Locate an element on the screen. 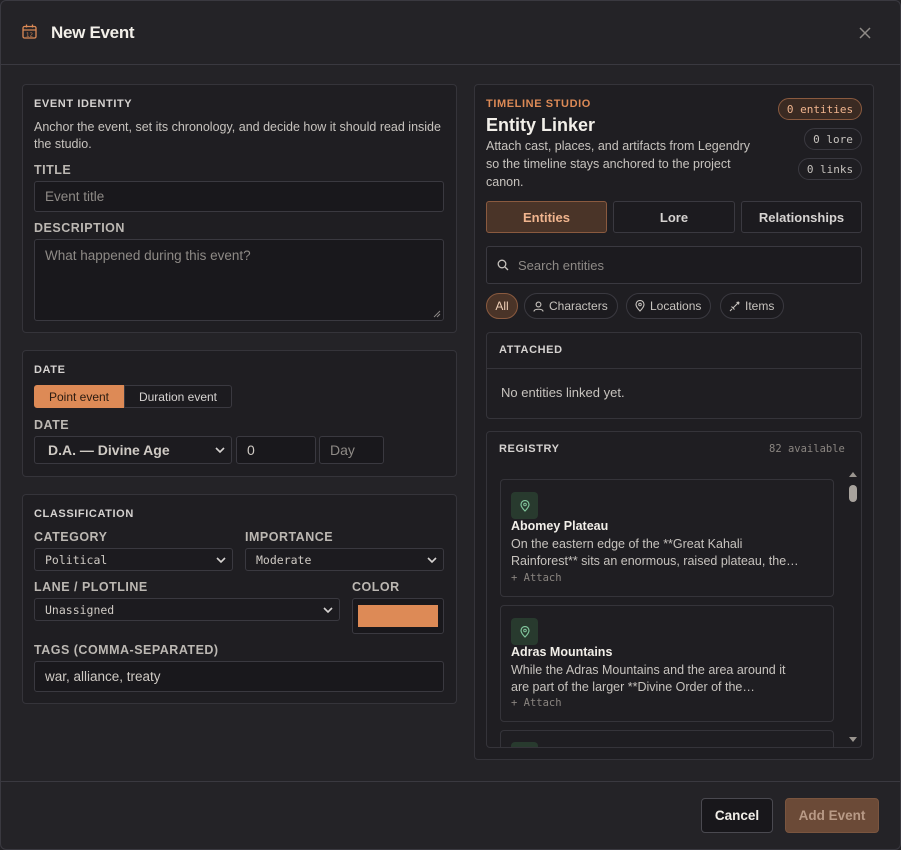 This screenshot has width=901, height=850. close-icon is located at coordinates (865, 33).